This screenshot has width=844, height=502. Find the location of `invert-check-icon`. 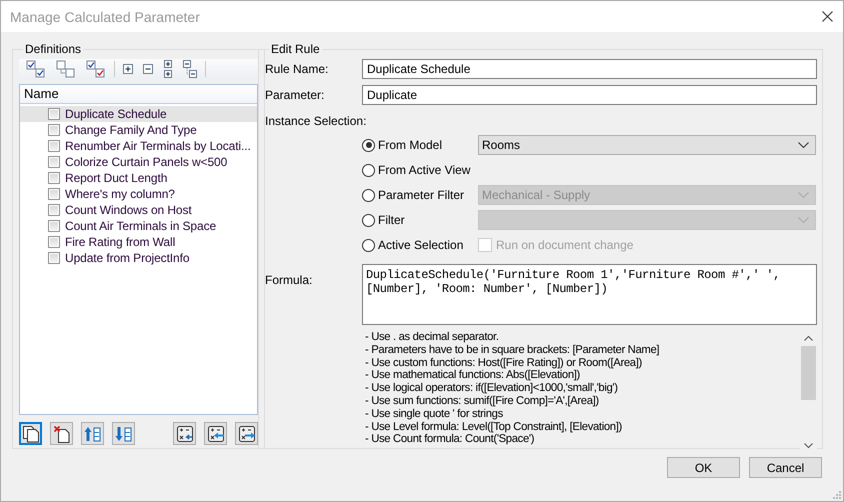

invert-check-icon is located at coordinates (96, 69).